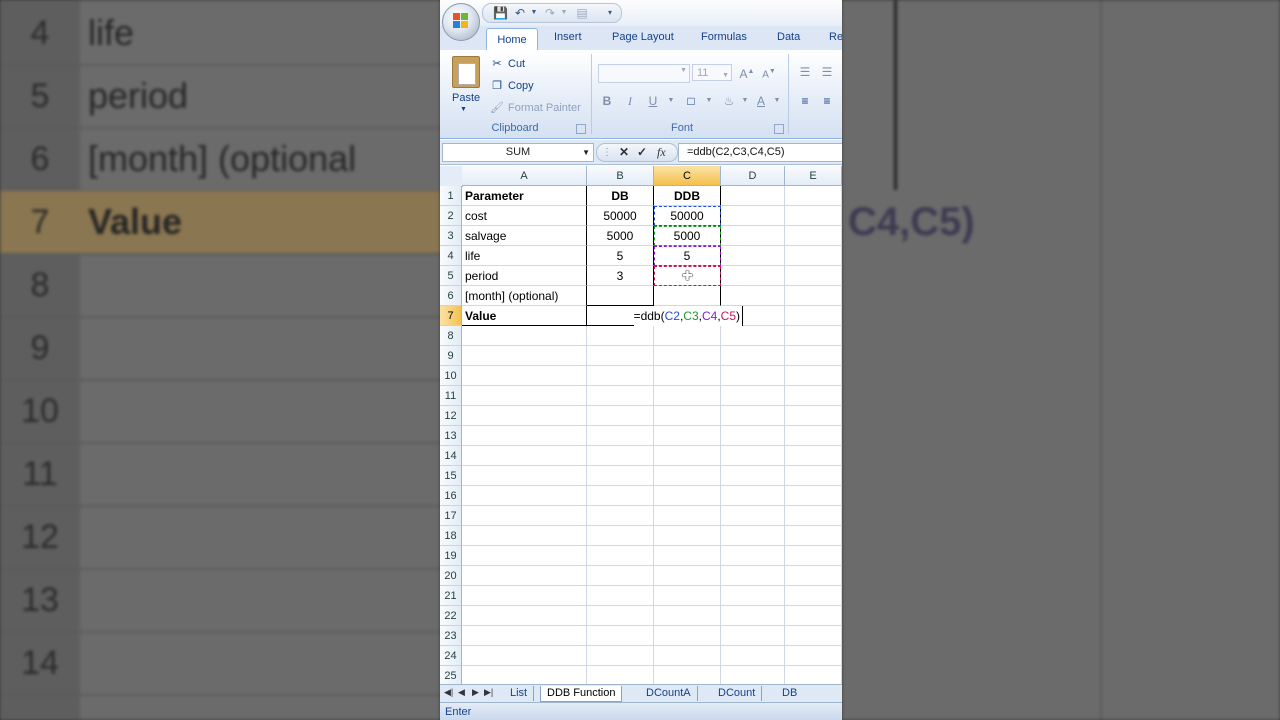 This screenshot has width=1280, height=720. What do you see at coordinates (813, 296) in the screenshot?
I see `cell-e6` at bounding box center [813, 296].